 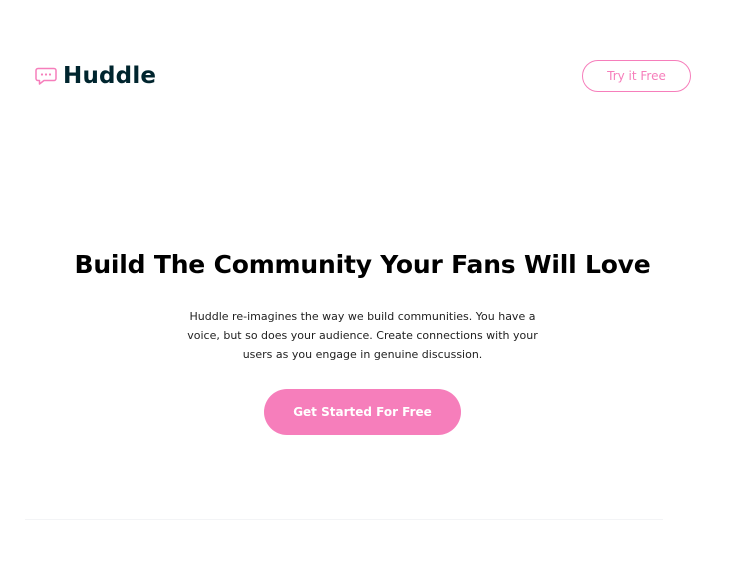 What do you see at coordinates (362, 412) in the screenshot?
I see `get-started-button: Get Started For Free` at bounding box center [362, 412].